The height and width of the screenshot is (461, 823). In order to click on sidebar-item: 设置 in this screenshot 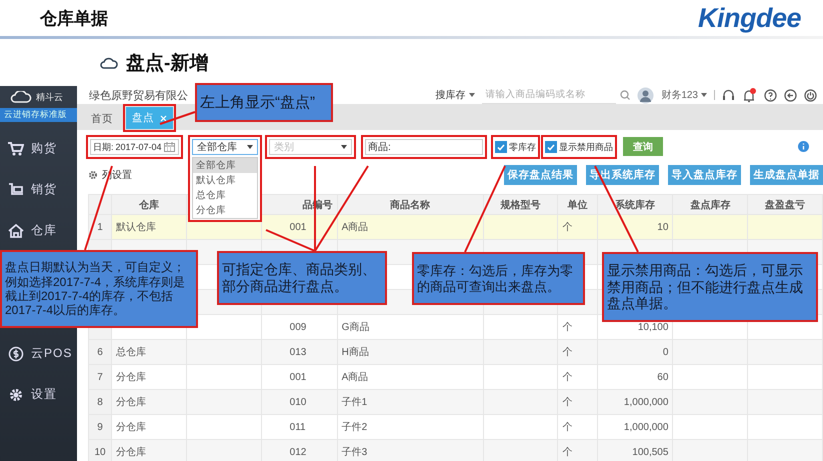, I will do `click(38, 394)`.